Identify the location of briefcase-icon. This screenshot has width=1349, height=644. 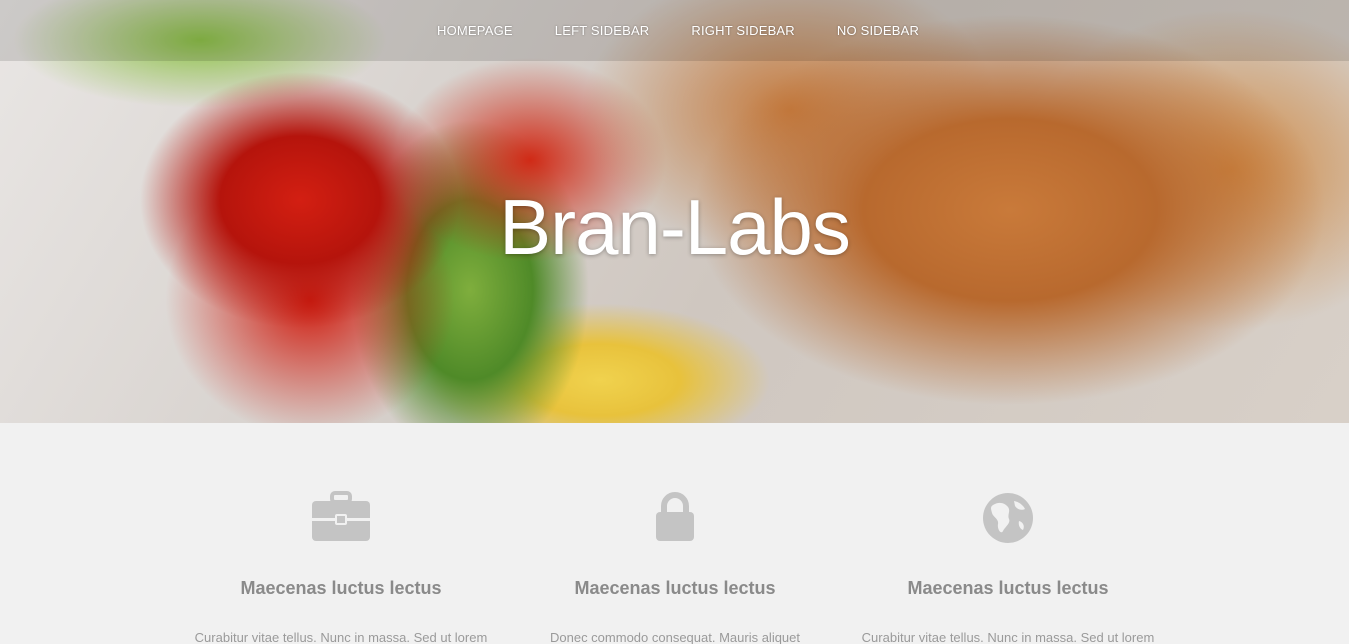
(341, 519).